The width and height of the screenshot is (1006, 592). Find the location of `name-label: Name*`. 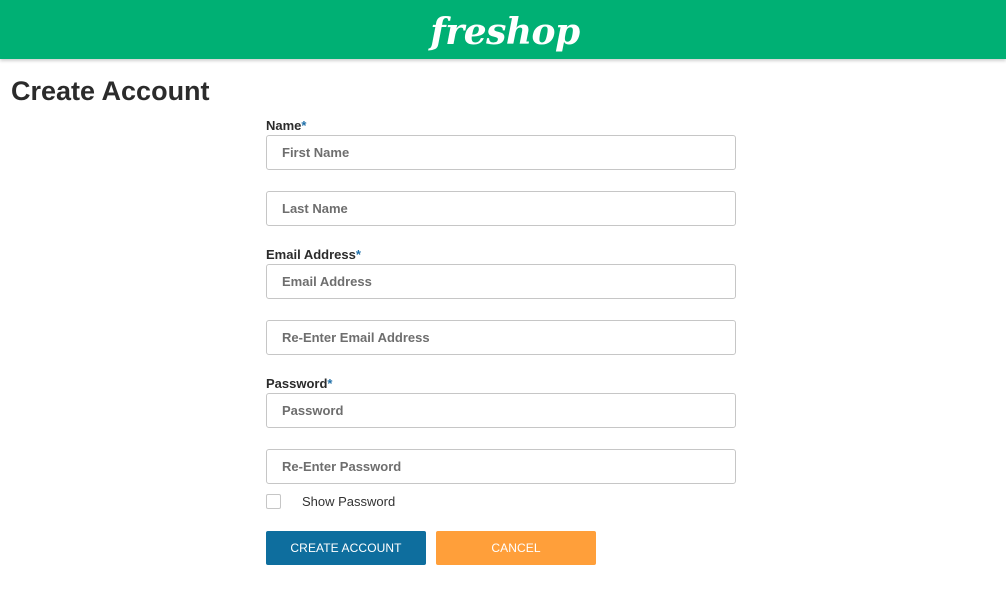

name-label: Name* is located at coordinates (286, 125).